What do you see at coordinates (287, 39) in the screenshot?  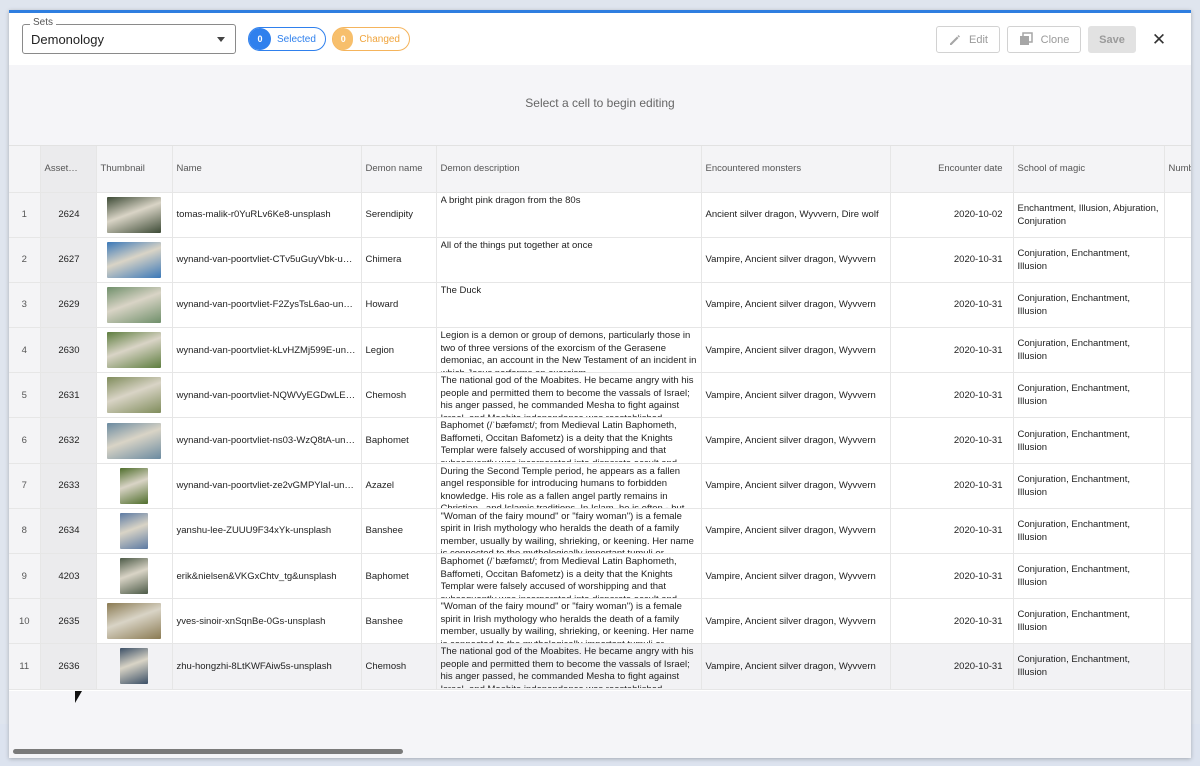 I see `selected-filter-chip: 0 Selected` at bounding box center [287, 39].